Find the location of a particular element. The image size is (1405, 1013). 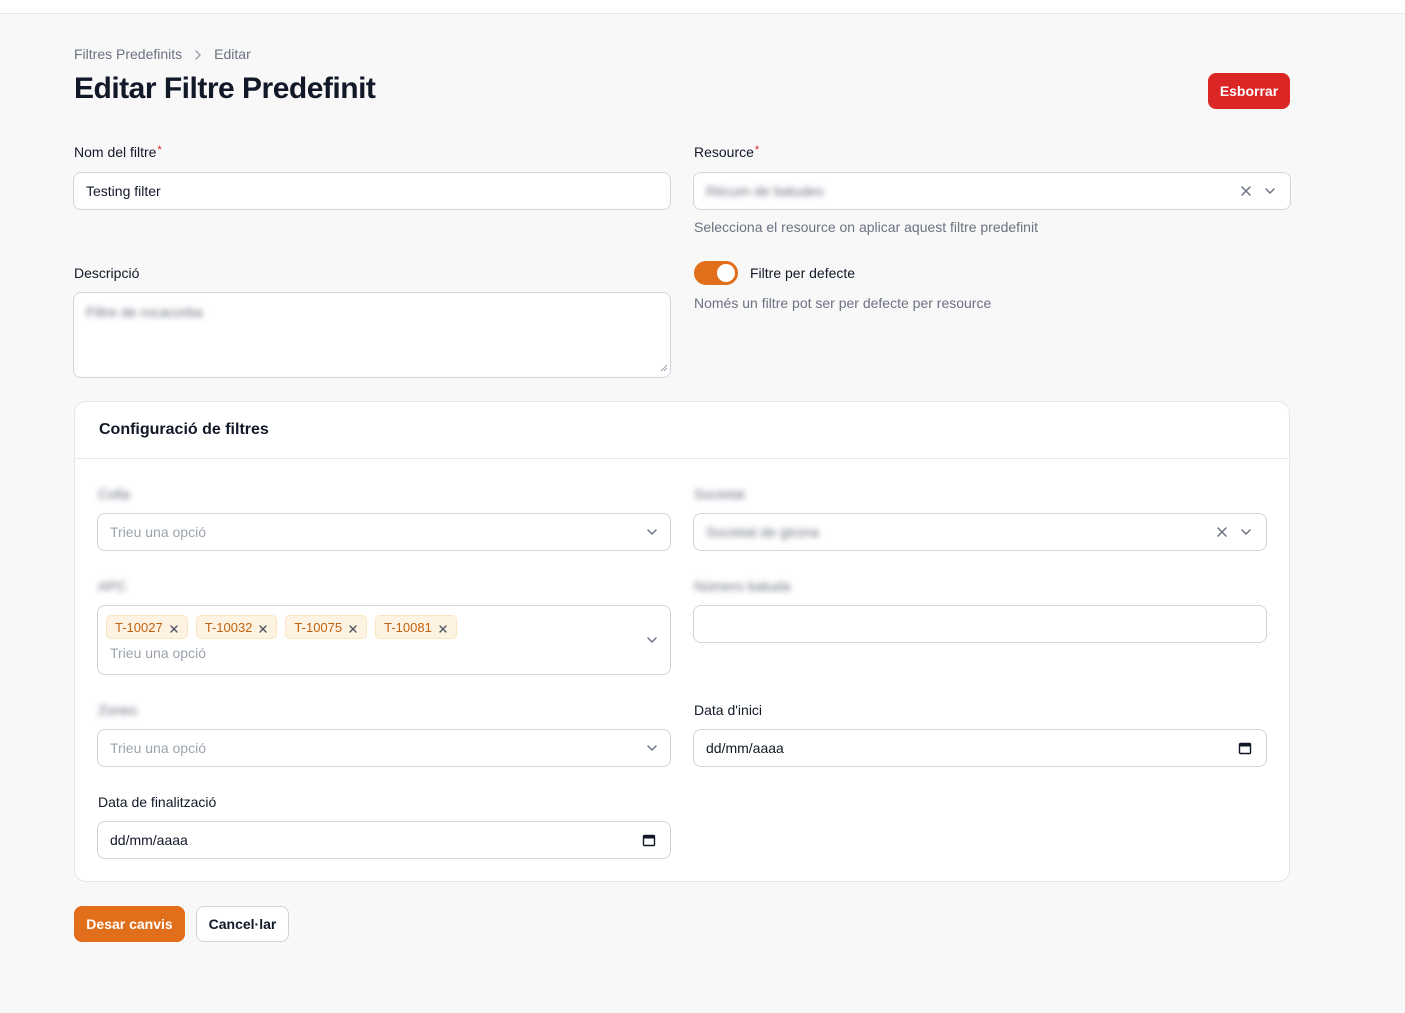

colla-select: Trieu una opció is located at coordinates (384, 532).